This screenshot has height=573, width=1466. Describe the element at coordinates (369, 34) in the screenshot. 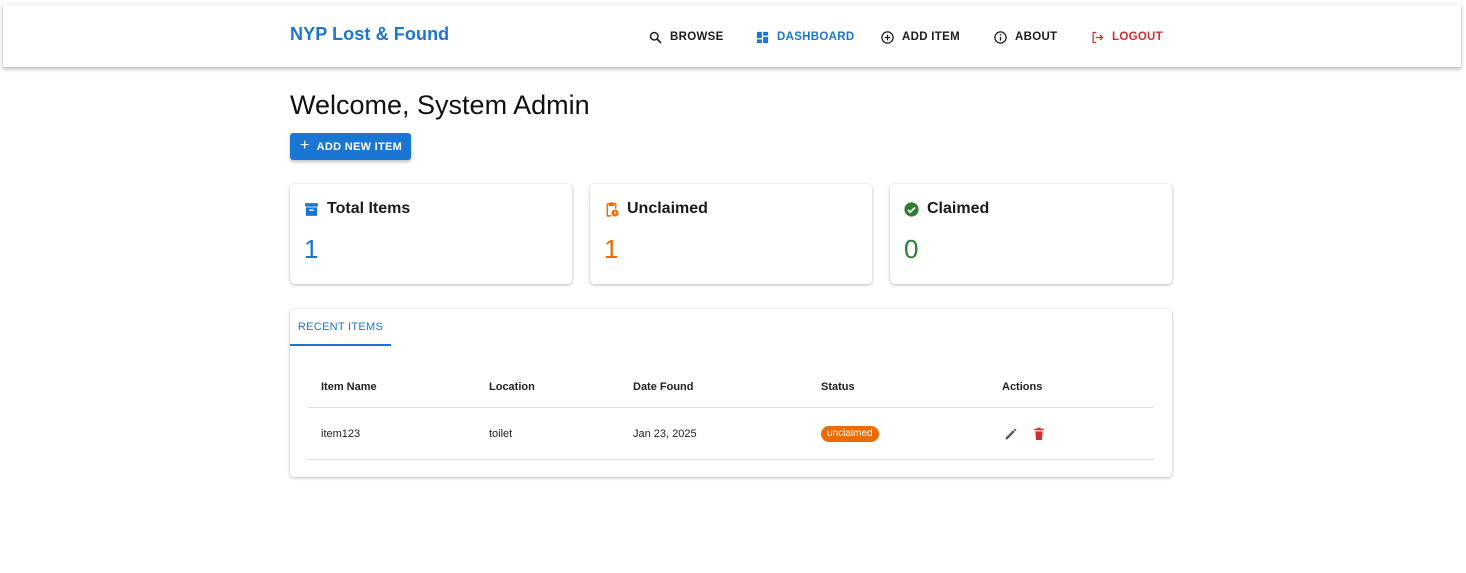

I see `brand-title: NYP Lost & Found` at that location.